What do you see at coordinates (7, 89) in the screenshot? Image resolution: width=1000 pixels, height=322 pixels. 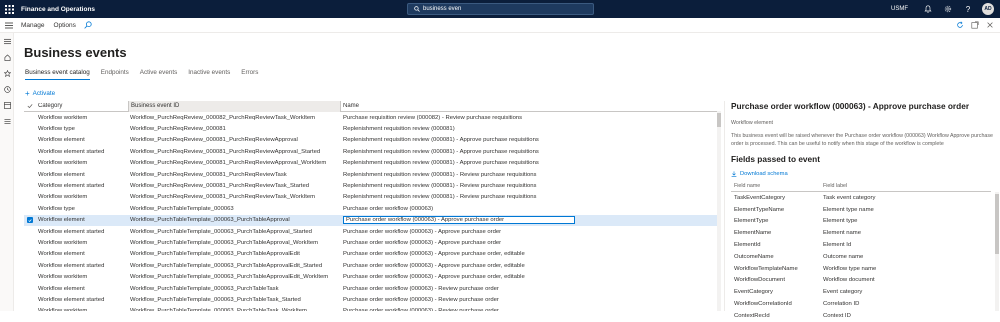 I see `recent-clock-icon` at bounding box center [7, 89].